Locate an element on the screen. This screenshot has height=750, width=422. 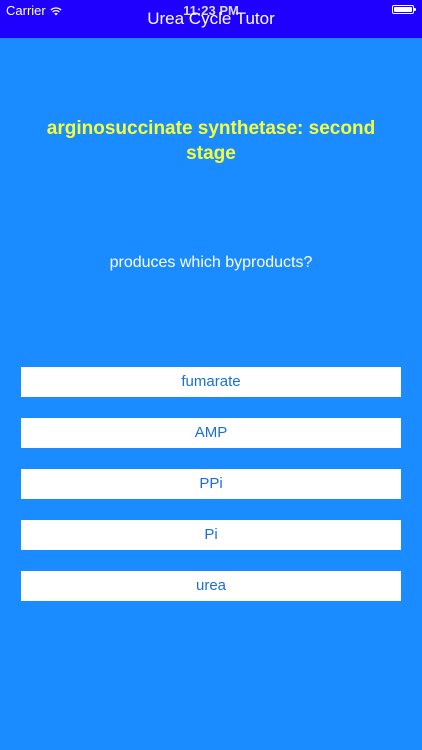
navigation-bar: Carrier 11:23 PM Urea Cycle Tutor is located at coordinates (211, 19).